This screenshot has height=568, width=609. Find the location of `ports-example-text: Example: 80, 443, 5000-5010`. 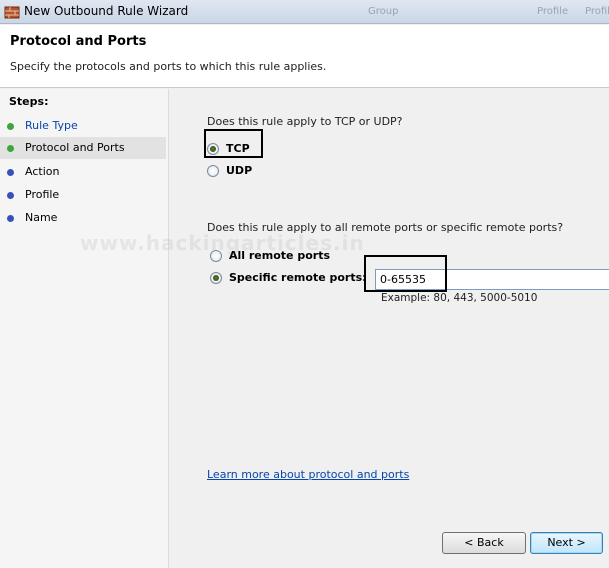

ports-example-text: Example: 80, 443, 5000-5010 is located at coordinates (459, 298).